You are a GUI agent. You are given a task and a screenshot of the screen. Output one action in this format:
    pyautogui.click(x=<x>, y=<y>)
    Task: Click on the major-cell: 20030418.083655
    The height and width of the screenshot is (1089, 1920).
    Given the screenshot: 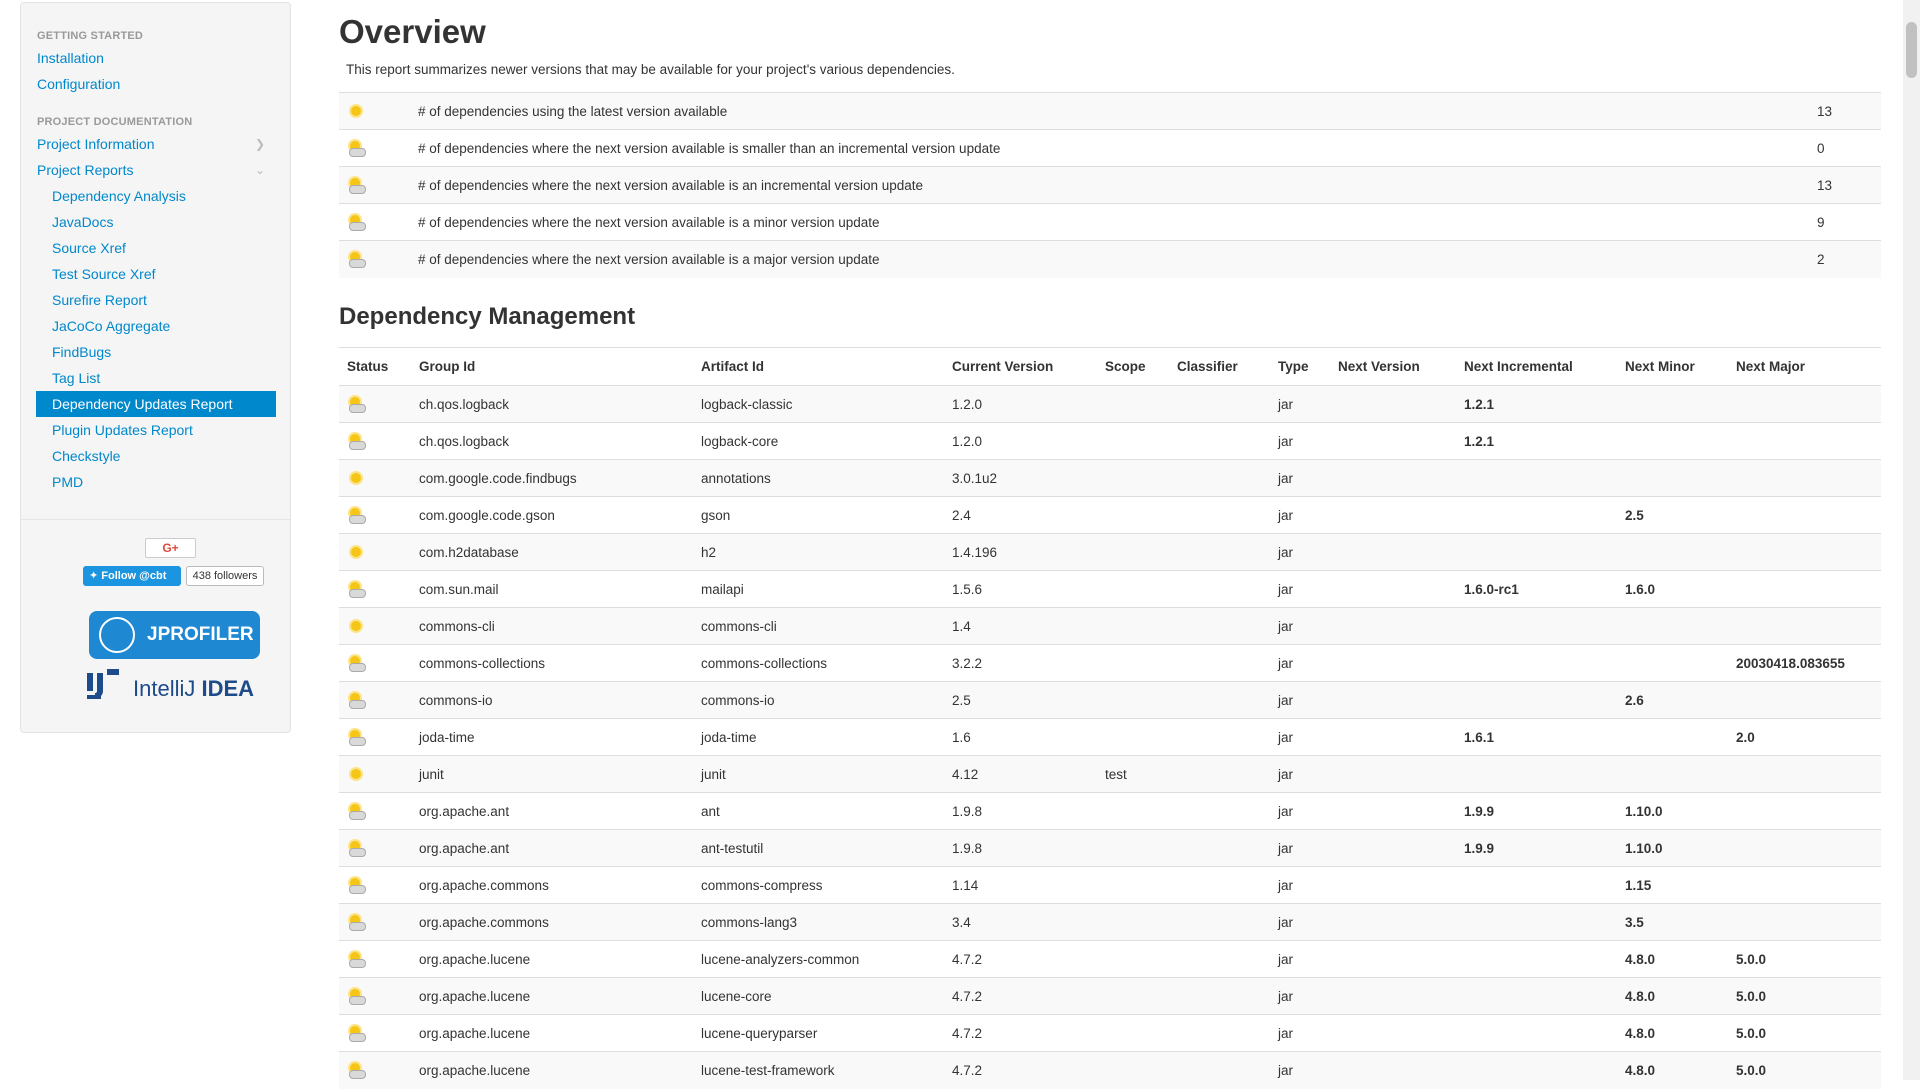 What is the action you would take?
    pyautogui.click(x=1804, y=663)
    